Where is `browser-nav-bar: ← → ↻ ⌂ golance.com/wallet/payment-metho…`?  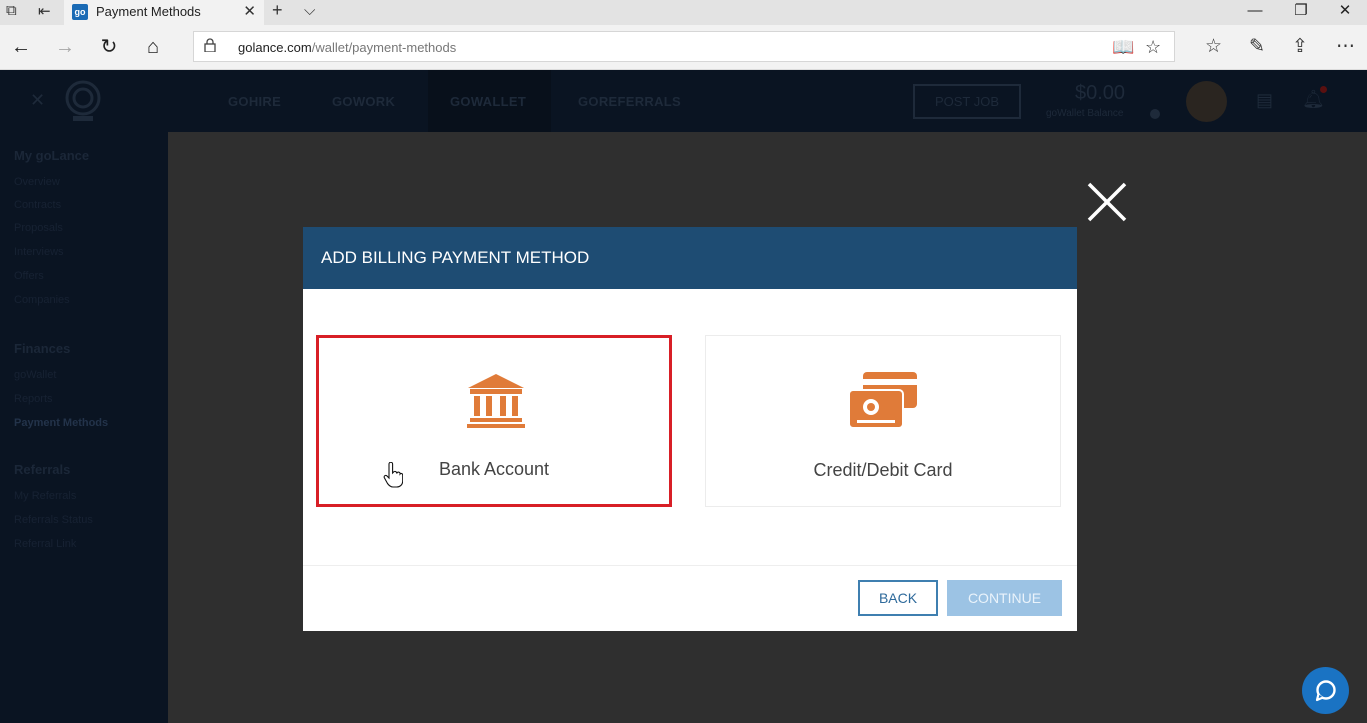 browser-nav-bar: ← → ↻ ⌂ golance.com/wallet/payment-metho… is located at coordinates (683, 47).